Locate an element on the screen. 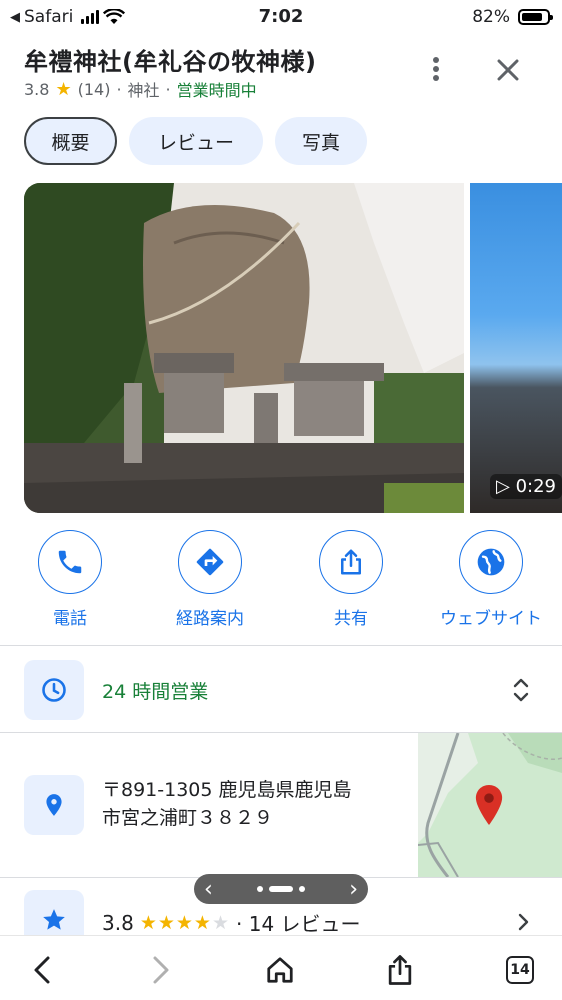 The image size is (562, 1000). share-label: 共有 is located at coordinates (351, 619).